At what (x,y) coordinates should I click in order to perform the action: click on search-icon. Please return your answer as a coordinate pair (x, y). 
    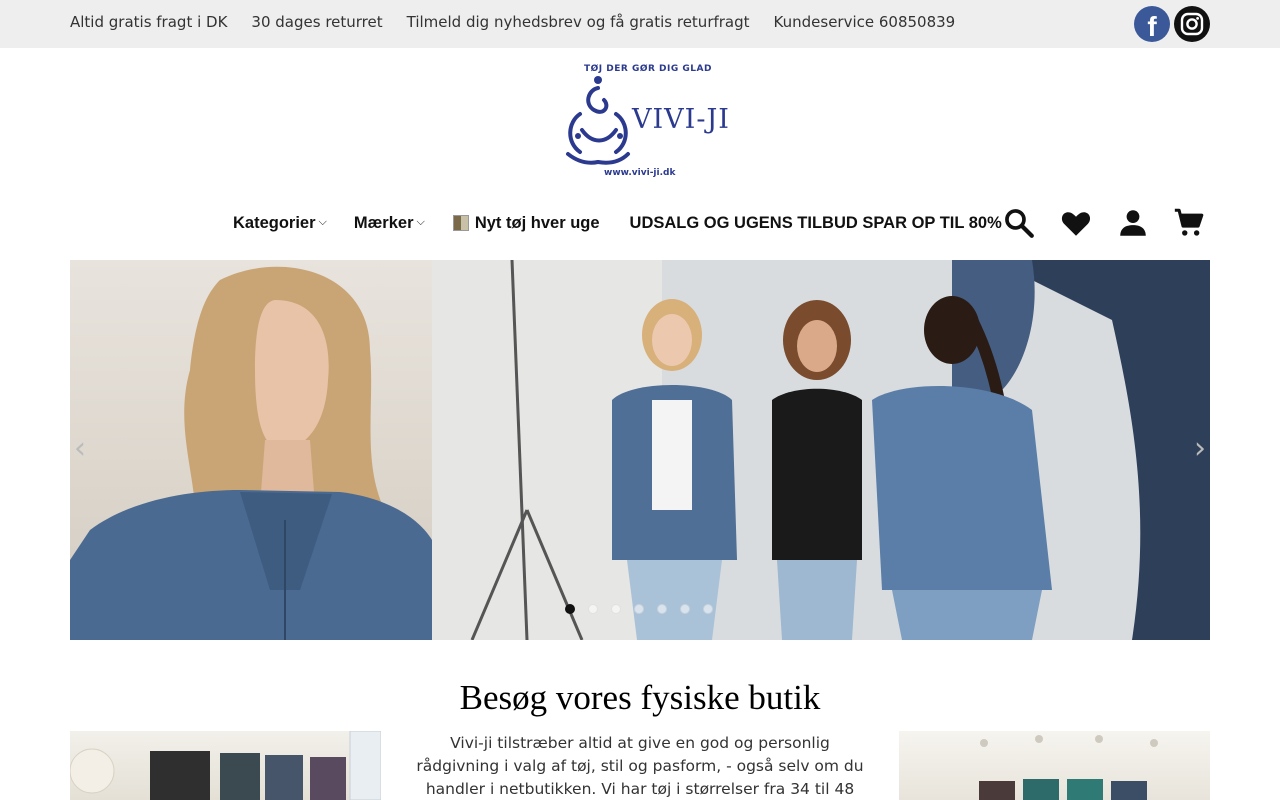
    Looking at the image, I should click on (1019, 223).